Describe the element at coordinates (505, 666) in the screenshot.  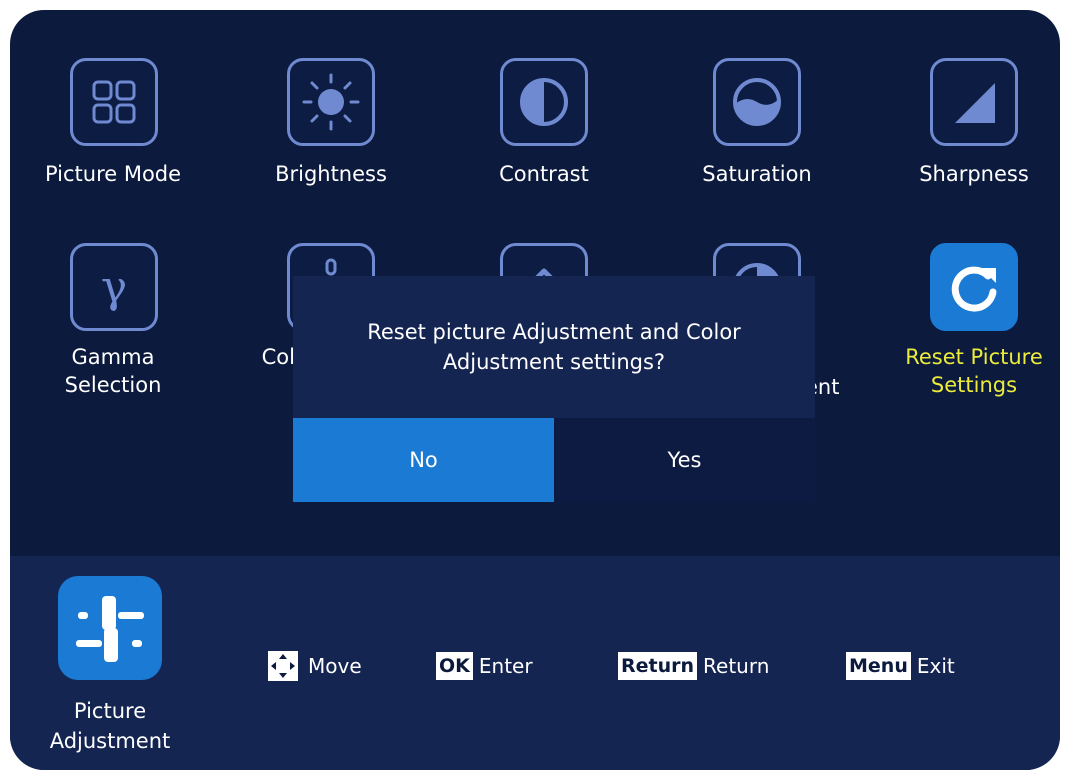
I see `hint-ok-label: Enter` at that location.